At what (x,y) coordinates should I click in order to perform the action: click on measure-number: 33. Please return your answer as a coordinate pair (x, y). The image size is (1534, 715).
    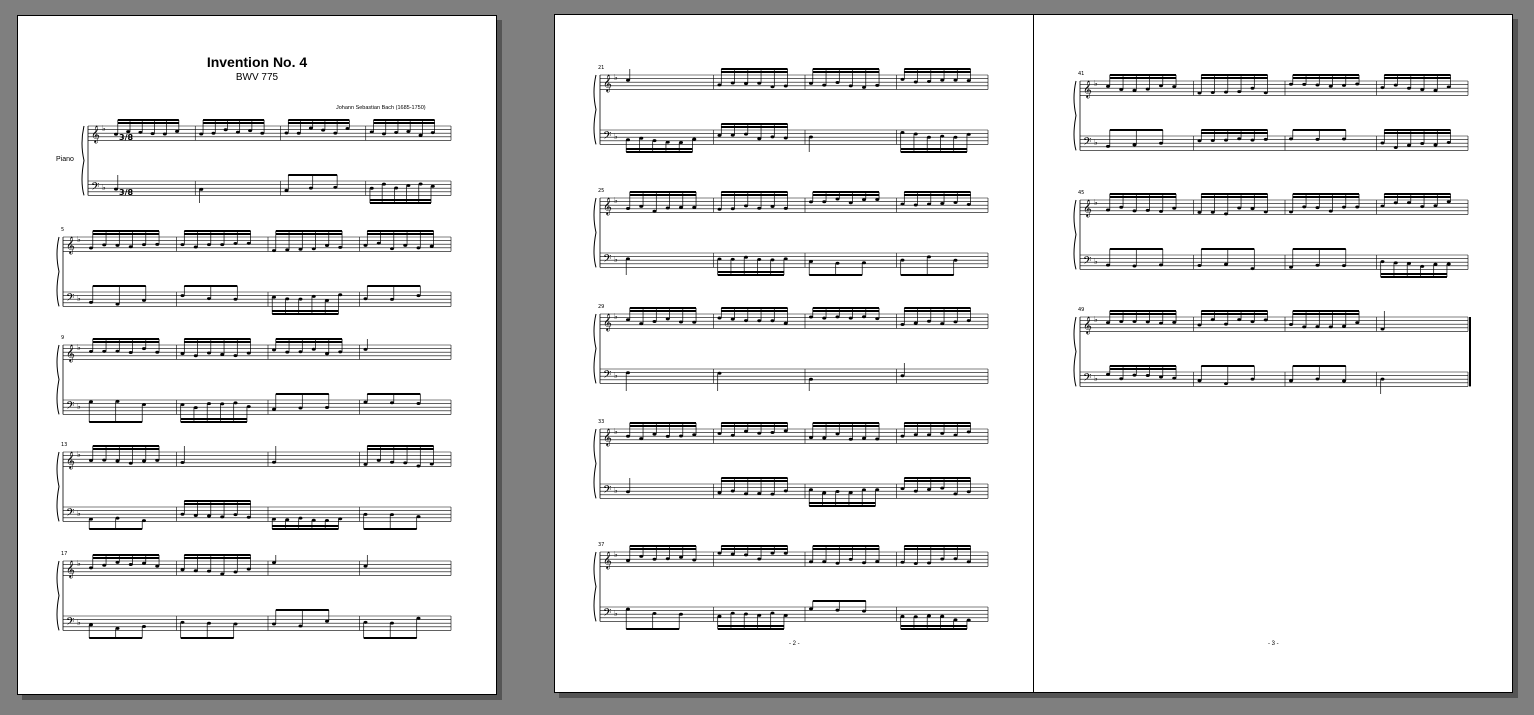
    Looking at the image, I should click on (601, 422).